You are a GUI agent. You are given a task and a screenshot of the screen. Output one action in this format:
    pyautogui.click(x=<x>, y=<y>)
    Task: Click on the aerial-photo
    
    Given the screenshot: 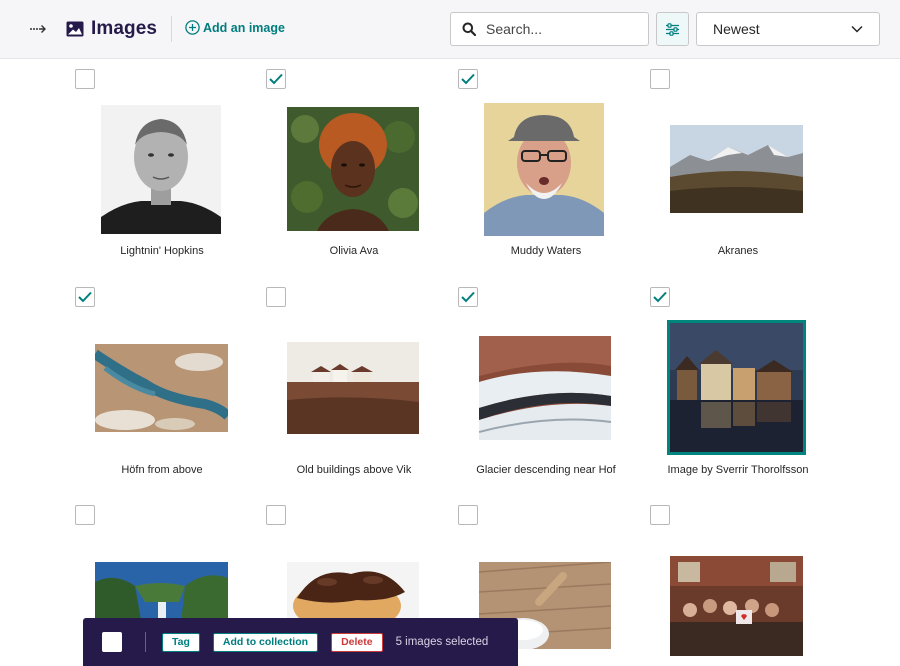 What is the action you would take?
    pyautogui.click(x=161, y=388)
    